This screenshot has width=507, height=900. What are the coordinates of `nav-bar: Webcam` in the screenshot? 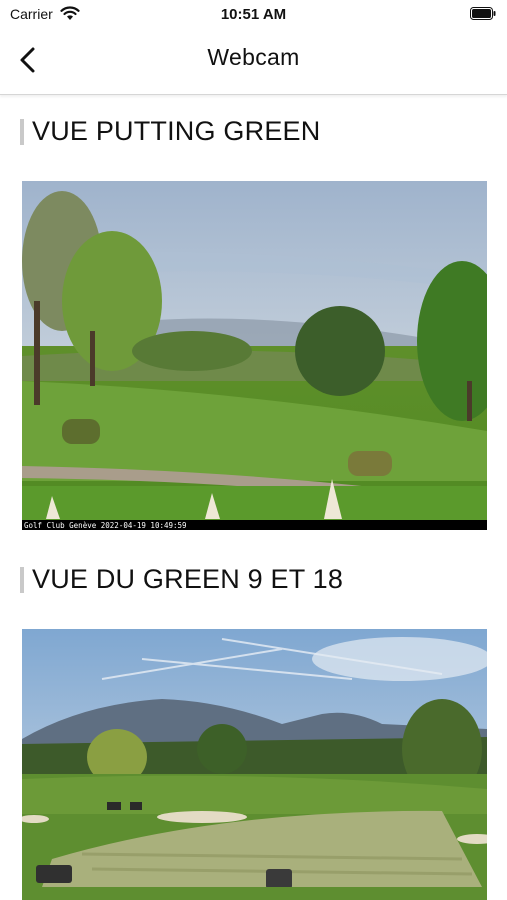 It's located at (253, 62).